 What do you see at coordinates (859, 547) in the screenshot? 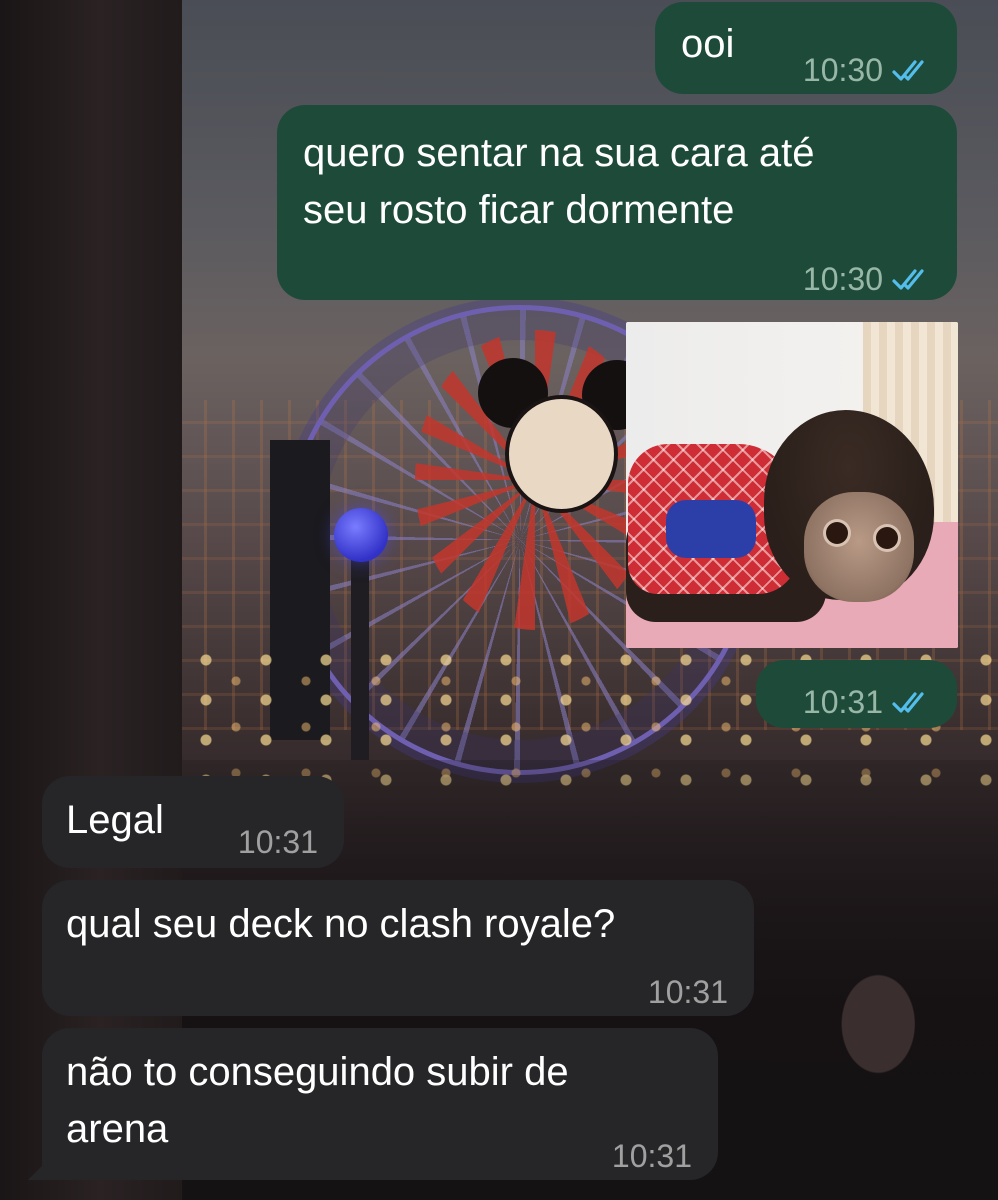
I see `photo-monkey-face` at bounding box center [859, 547].